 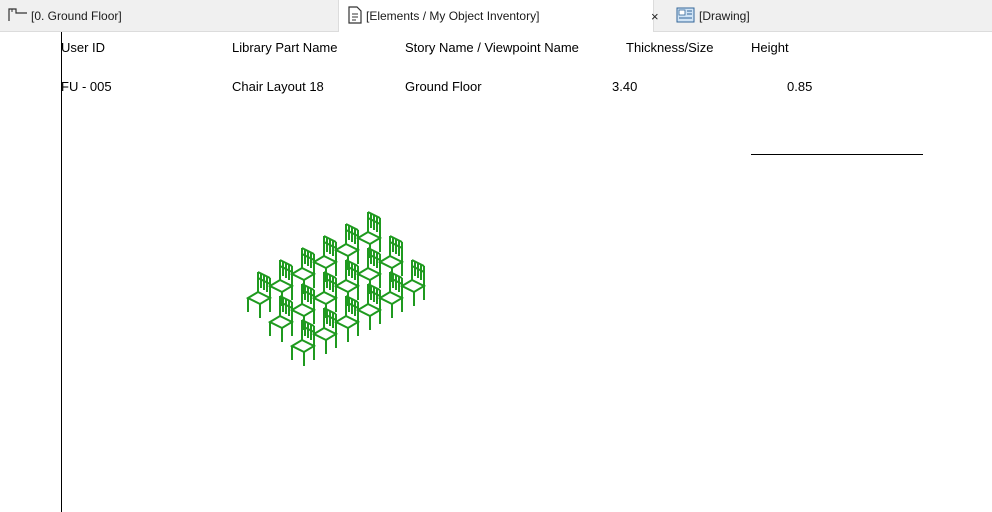 I want to click on tab-label: [0. Ground Floor], so click(x=76, y=16).